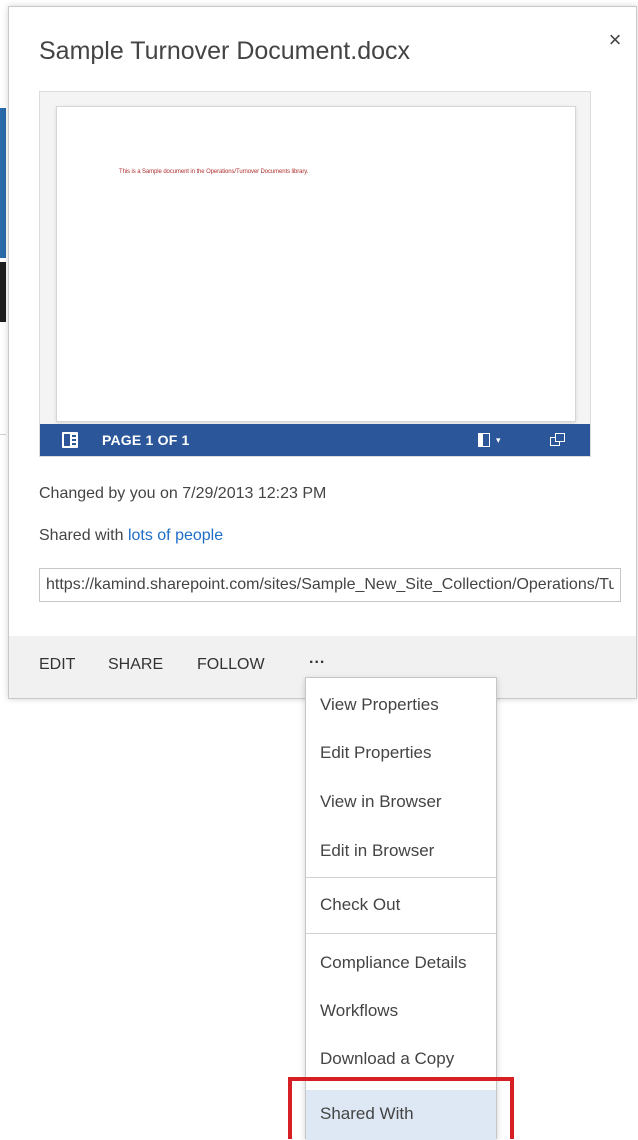 This screenshot has width=638, height=1140. Describe the element at coordinates (330, 585) in the screenshot. I see `document-url-field` at that location.